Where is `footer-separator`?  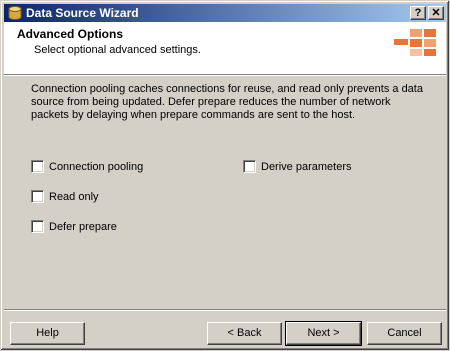
footer-separator is located at coordinates (225, 310).